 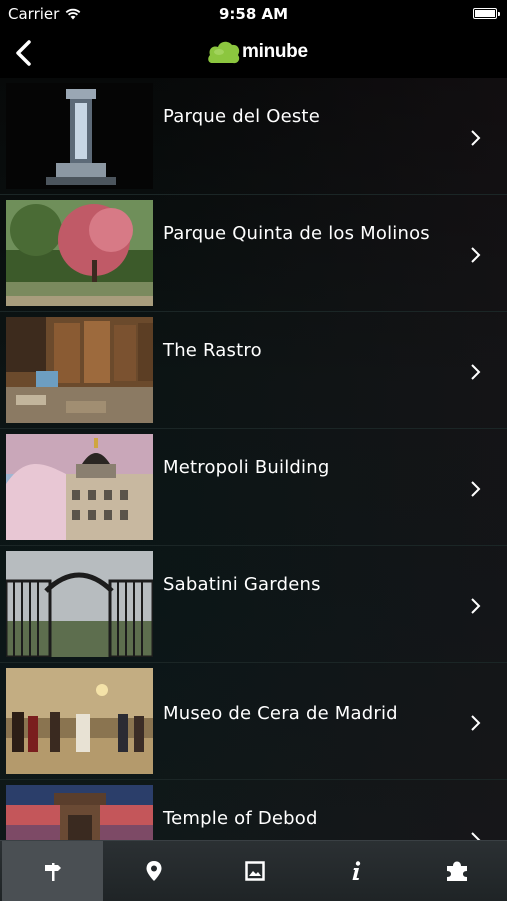 I want to click on list-item: Parque del Oeste, so click(x=253, y=136).